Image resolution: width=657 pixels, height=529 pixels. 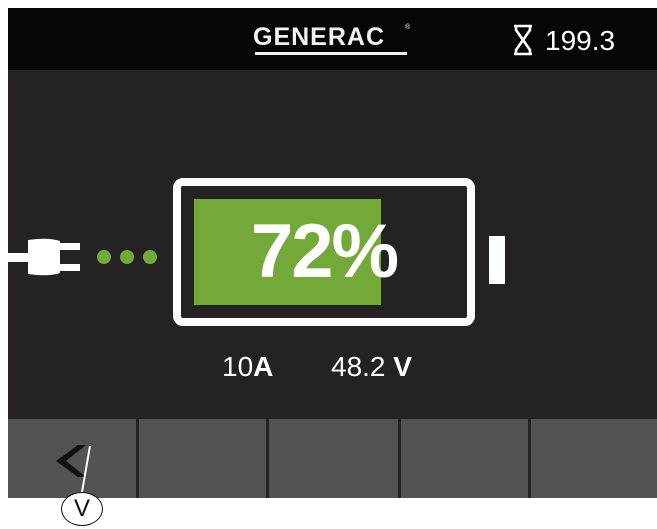 What do you see at coordinates (82, 509) in the screenshot?
I see `callout-label: V` at bounding box center [82, 509].